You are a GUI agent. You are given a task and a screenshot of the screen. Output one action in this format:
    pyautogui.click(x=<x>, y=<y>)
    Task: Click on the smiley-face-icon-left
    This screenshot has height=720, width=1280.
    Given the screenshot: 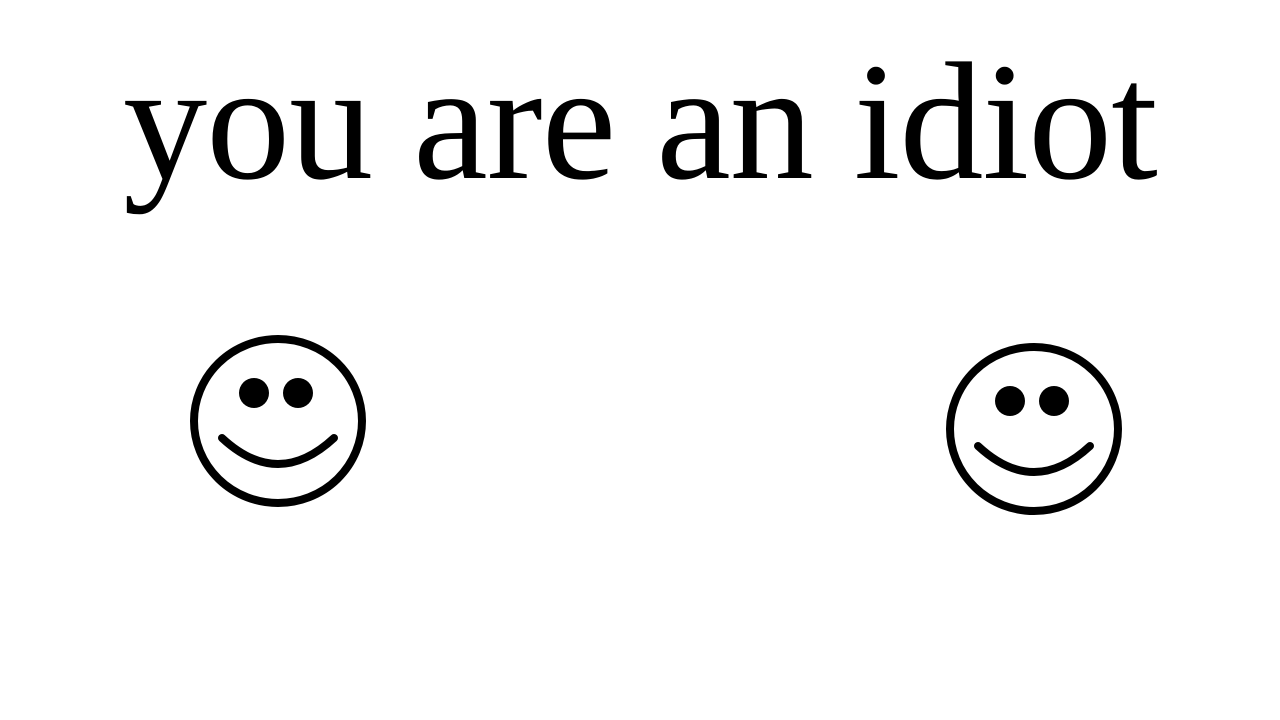 What is the action you would take?
    pyautogui.click(x=278, y=421)
    